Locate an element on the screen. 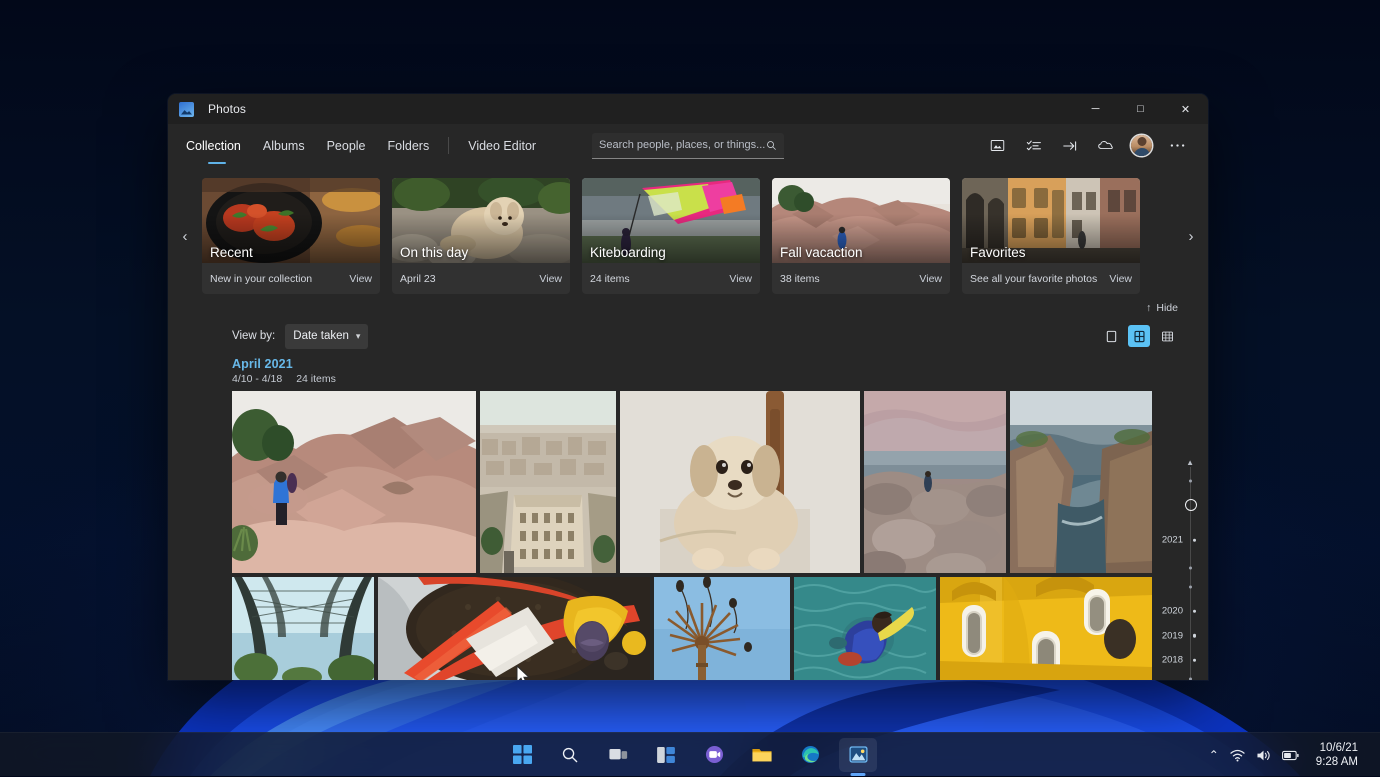 The width and height of the screenshot is (1380, 777). battery-icon is located at coordinates (1290, 755).